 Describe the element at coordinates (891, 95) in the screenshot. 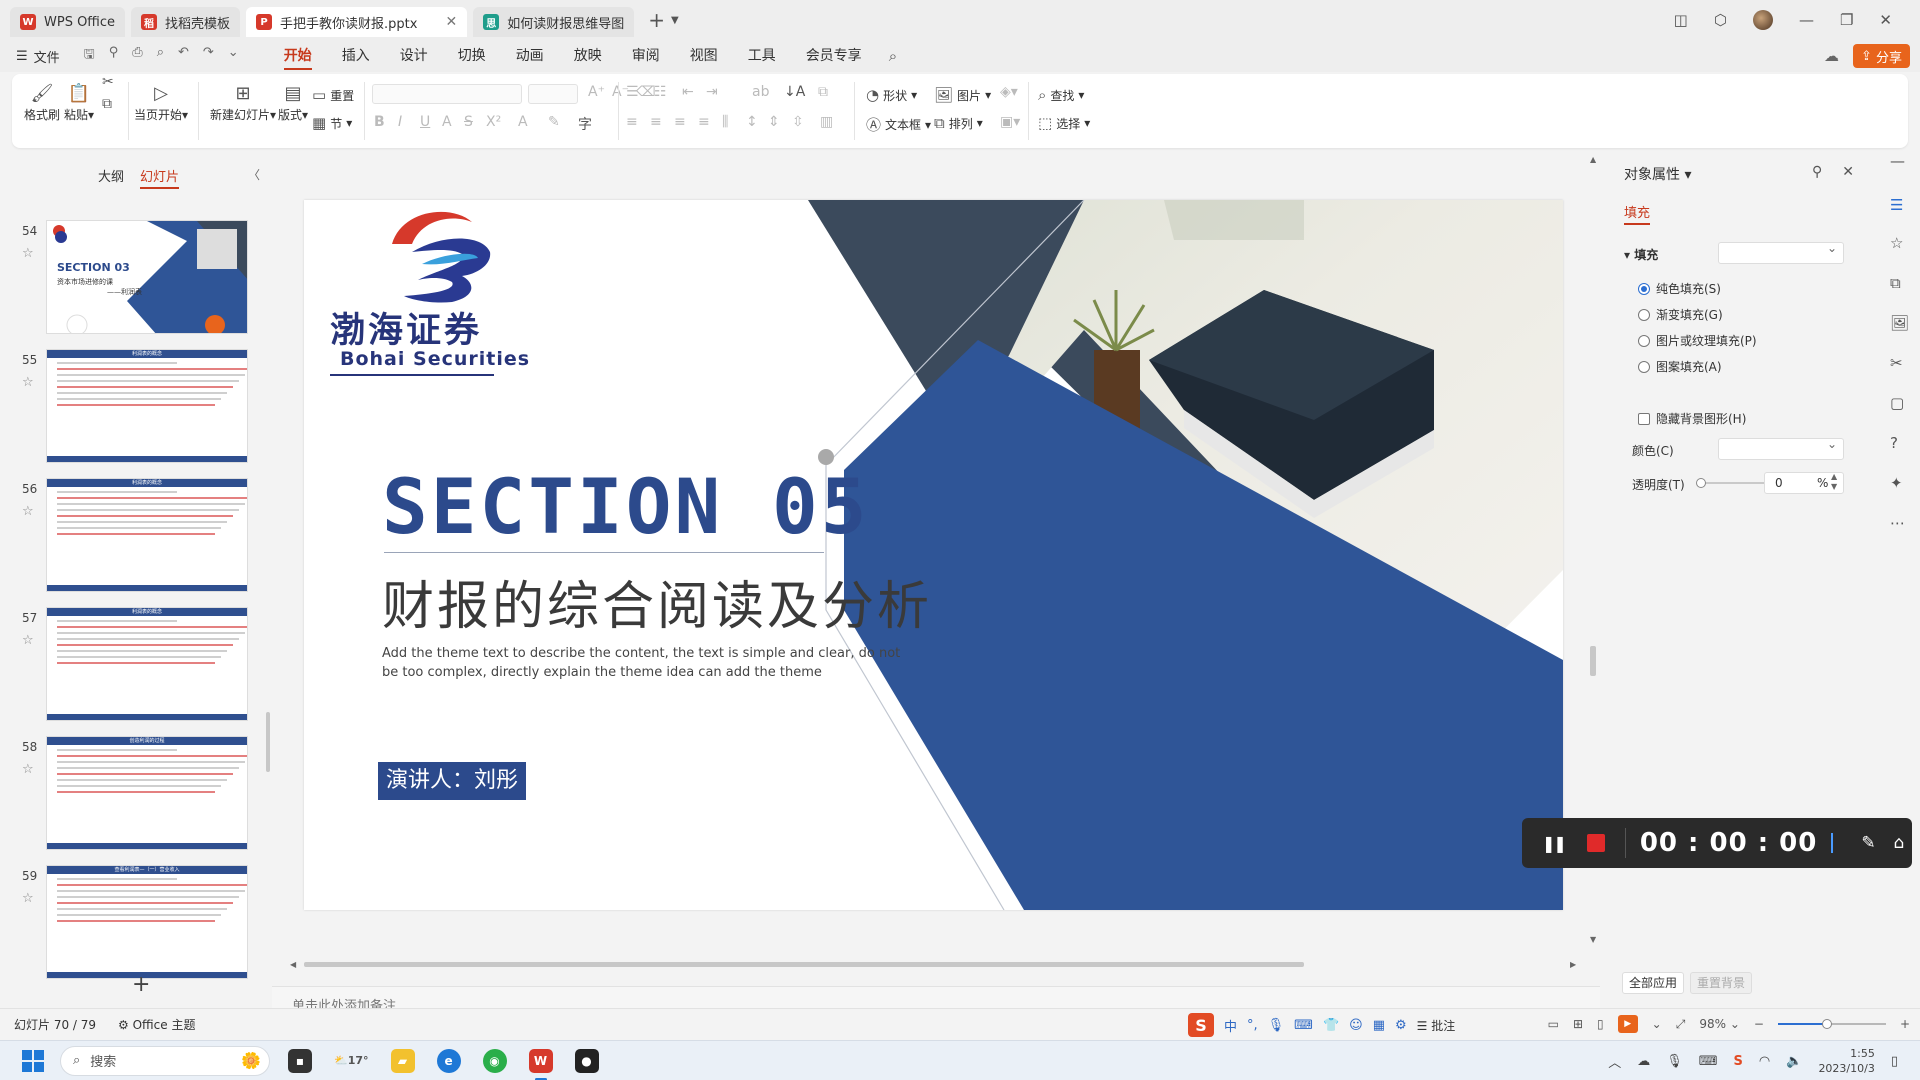

I see `shape-button: ◔ 形状 ▾` at that location.